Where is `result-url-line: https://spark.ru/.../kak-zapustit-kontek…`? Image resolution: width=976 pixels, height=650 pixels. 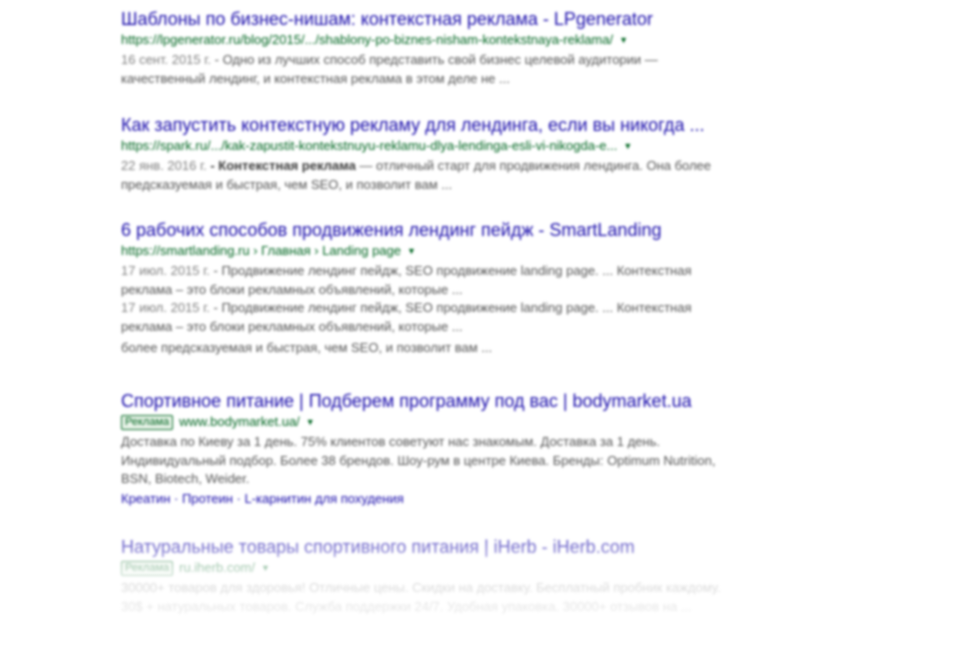
result-url-line: https://spark.ru/.../kak-zapustit-kontek… is located at coordinates (426, 146).